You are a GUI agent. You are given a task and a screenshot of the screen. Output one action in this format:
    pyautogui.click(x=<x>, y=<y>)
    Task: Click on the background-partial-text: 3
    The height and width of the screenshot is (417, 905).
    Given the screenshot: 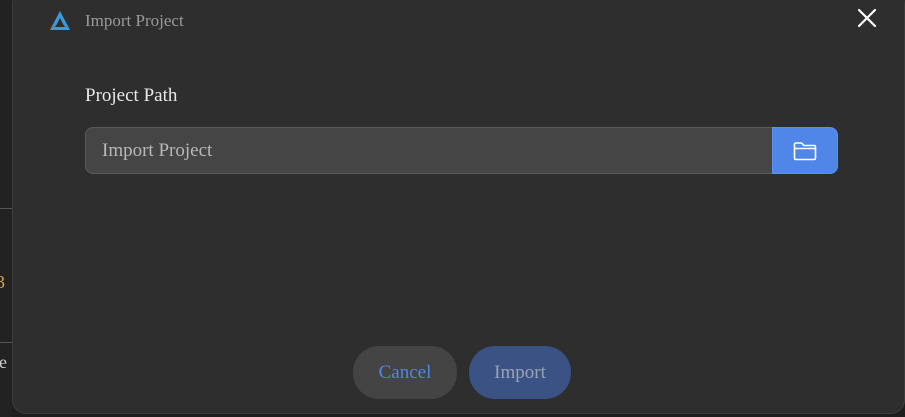 What is the action you would take?
    pyautogui.click(x=2, y=282)
    